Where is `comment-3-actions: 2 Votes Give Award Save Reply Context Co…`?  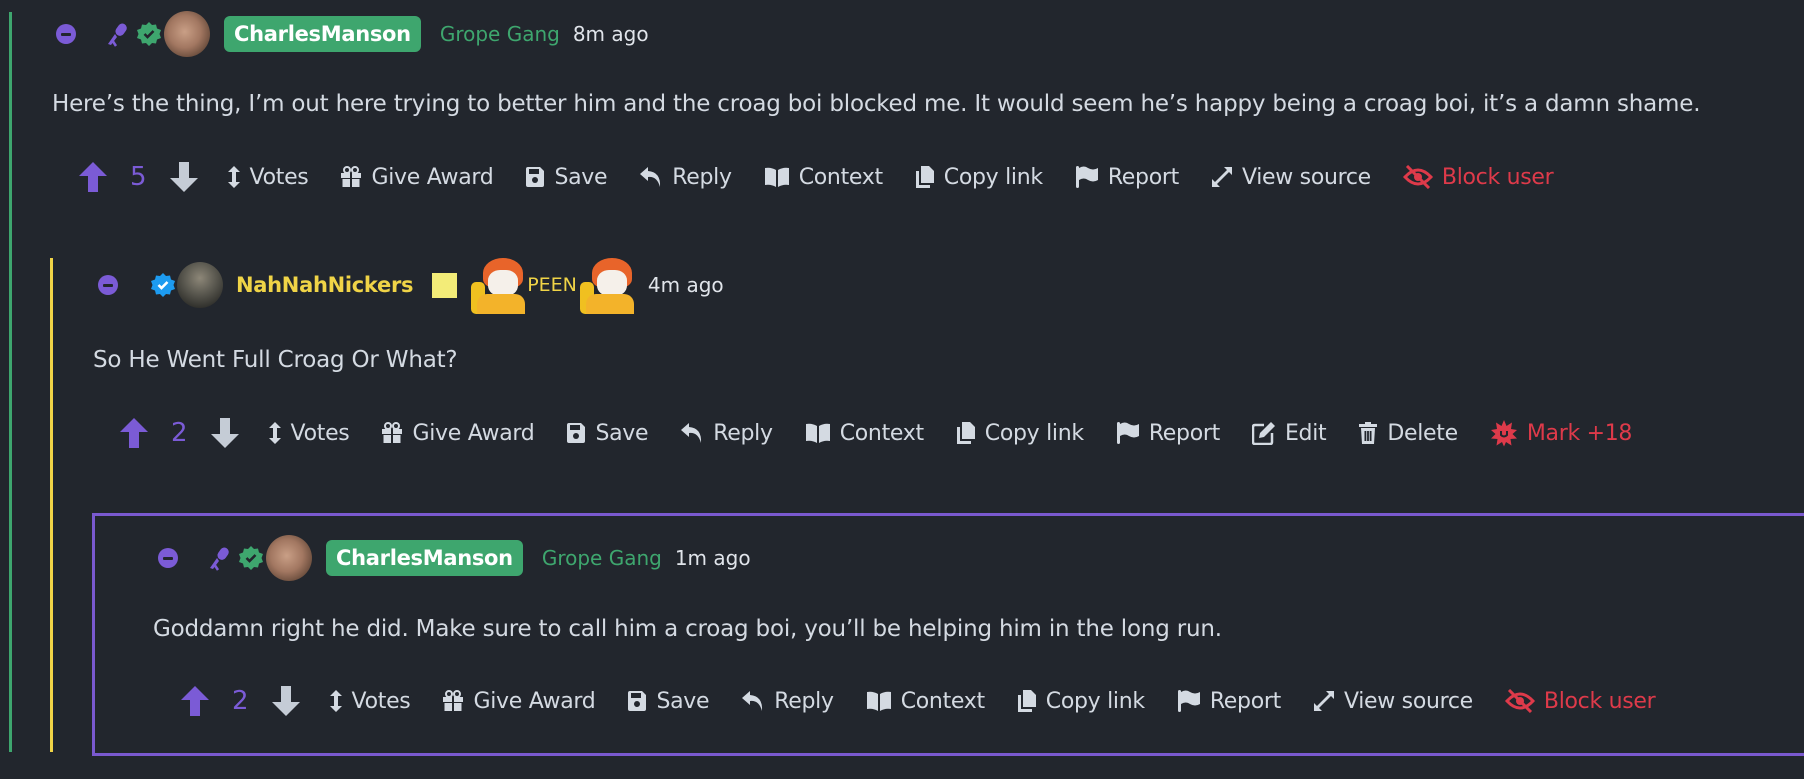
comment-3-actions: 2 Votes Give Award Save Reply Context Co… is located at coordinates (933, 701).